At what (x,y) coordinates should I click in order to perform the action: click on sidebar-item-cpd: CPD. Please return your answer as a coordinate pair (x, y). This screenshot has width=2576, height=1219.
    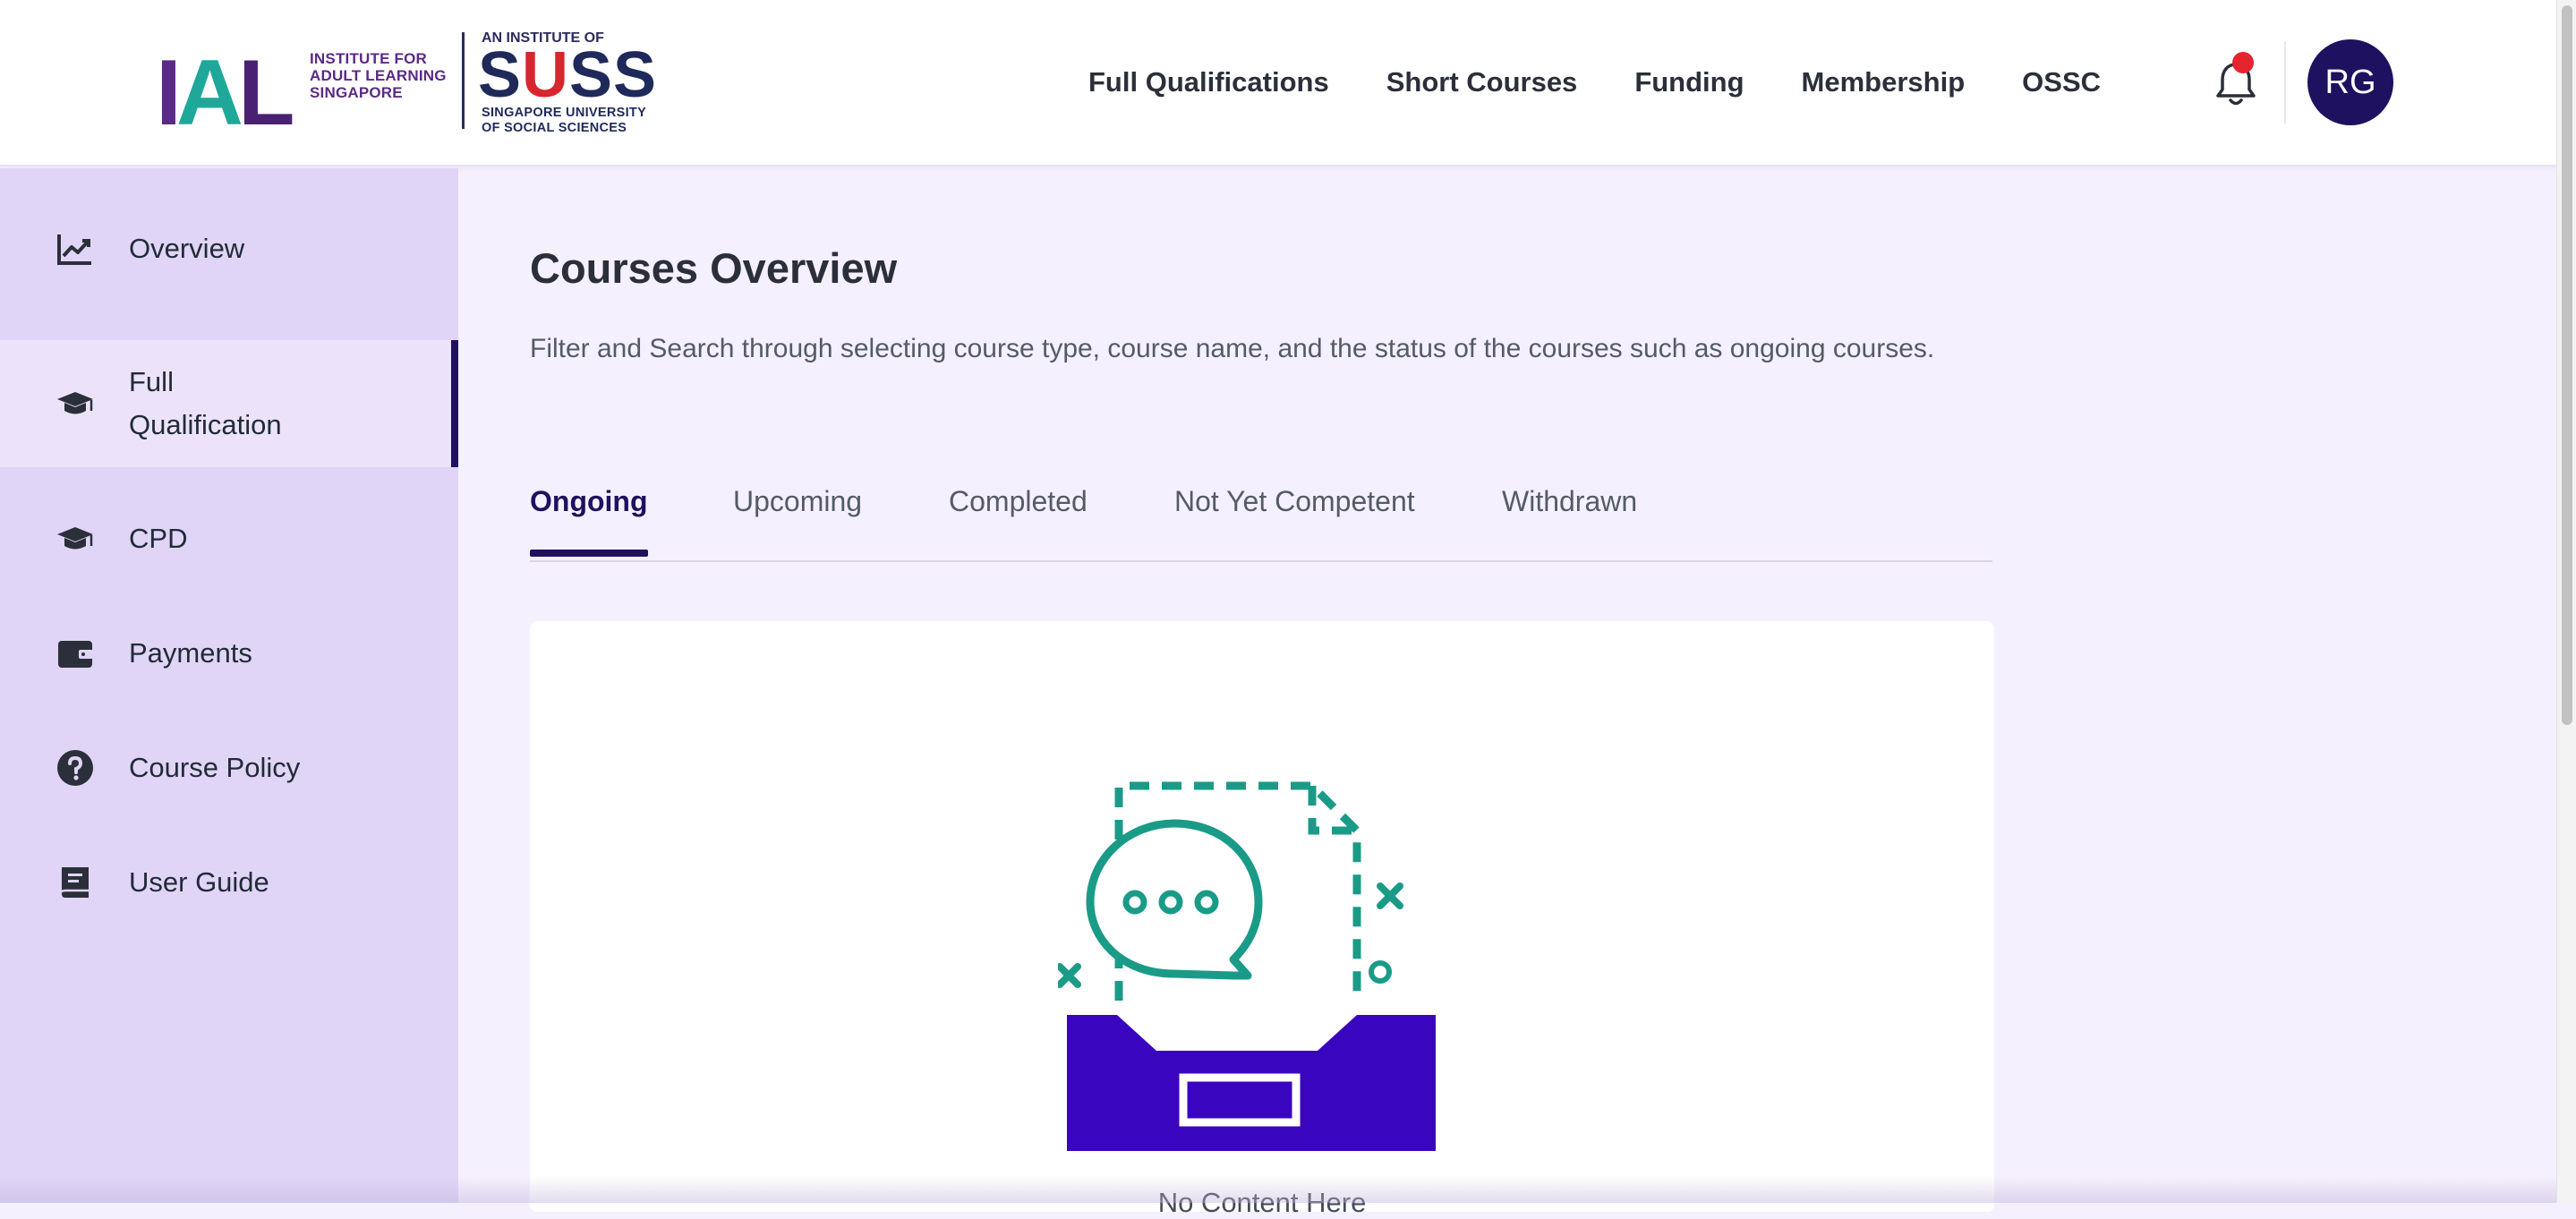
    Looking at the image, I should click on (229, 539).